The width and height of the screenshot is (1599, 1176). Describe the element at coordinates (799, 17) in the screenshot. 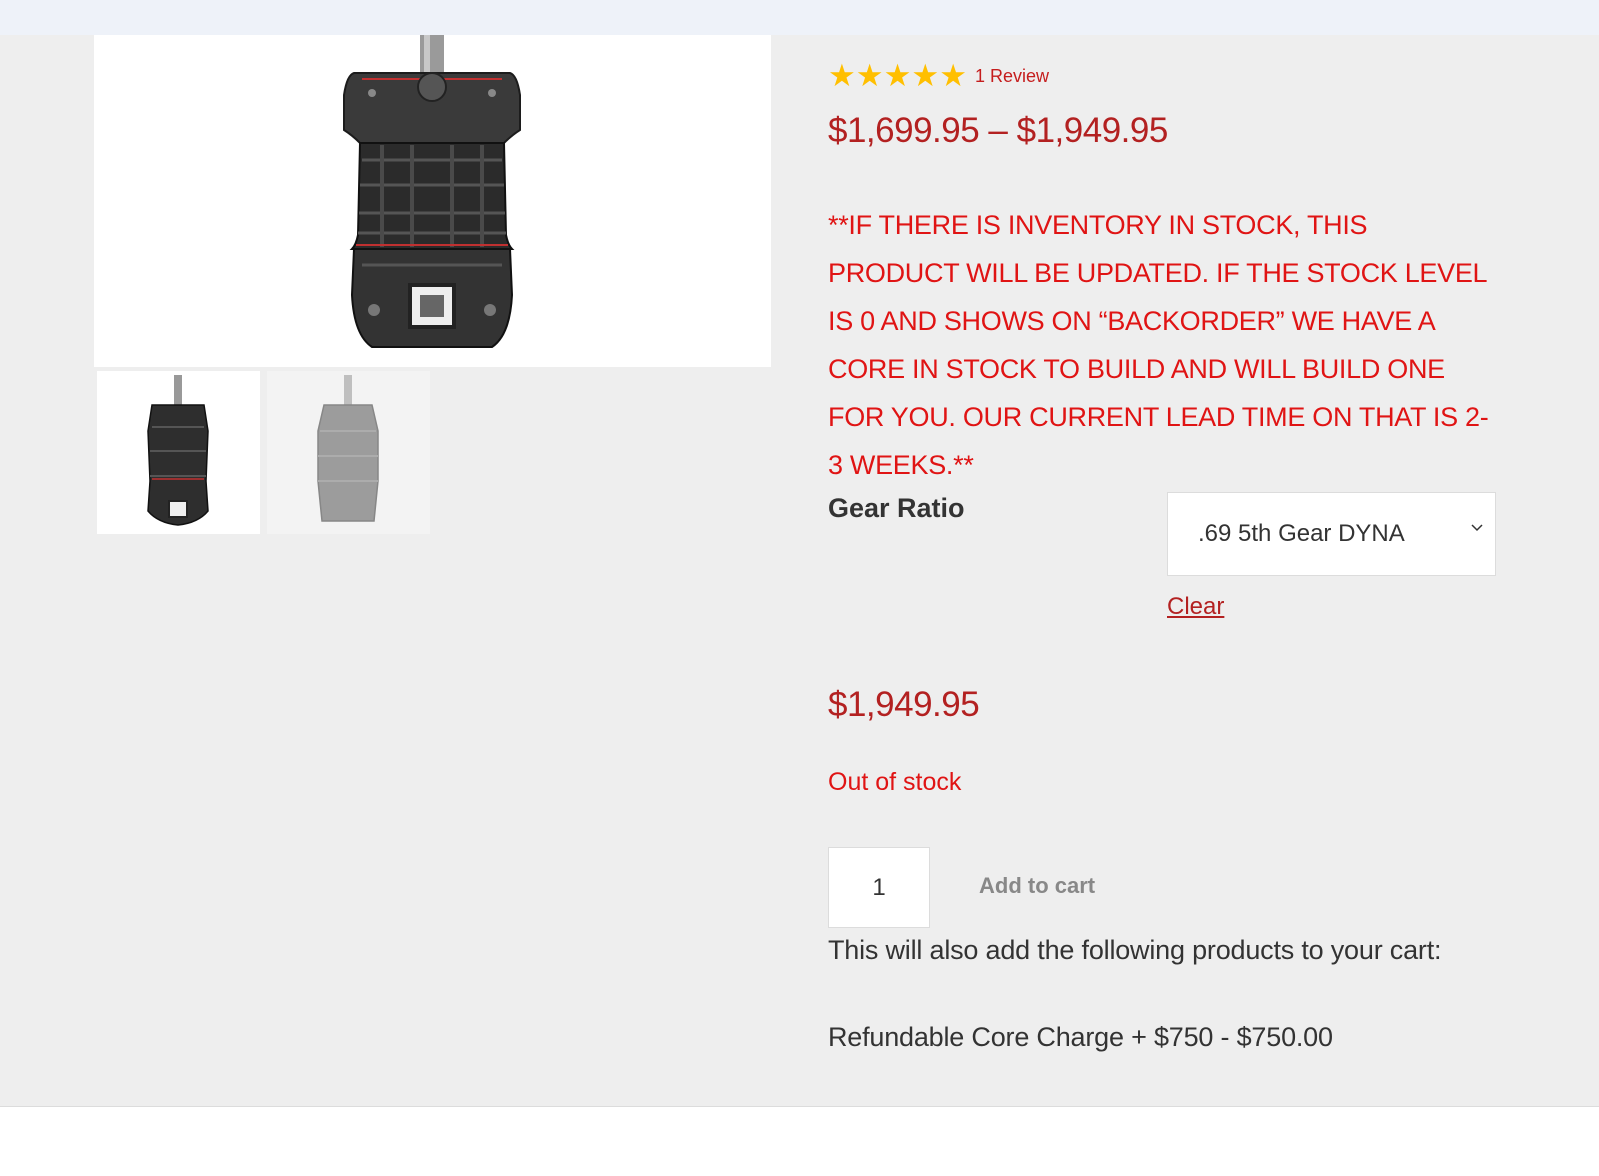

I see `top-bar` at that location.